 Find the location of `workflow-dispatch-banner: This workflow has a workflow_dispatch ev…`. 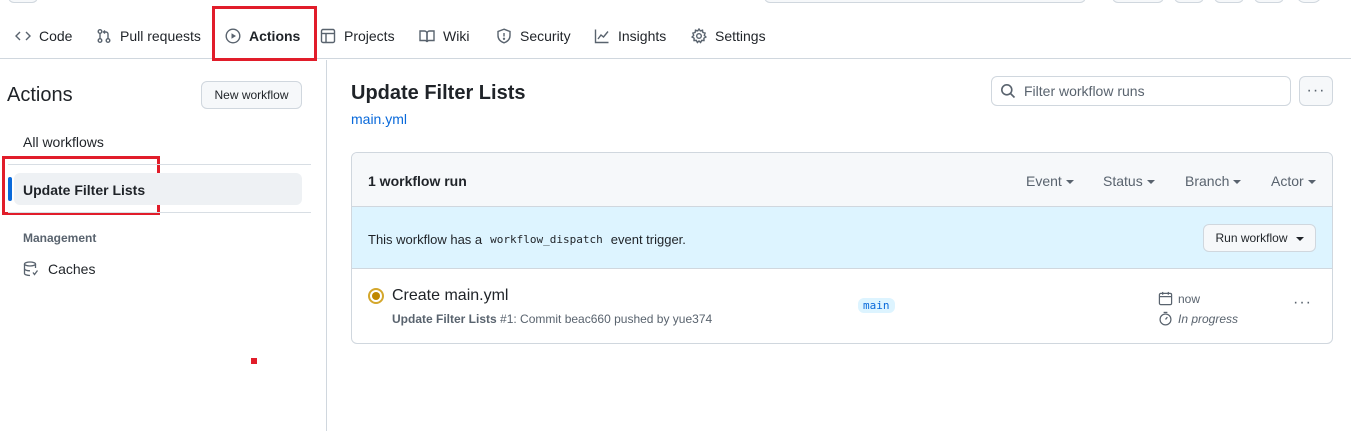

workflow-dispatch-banner: This workflow has a workflow_dispatch ev… is located at coordinates (842, 238).